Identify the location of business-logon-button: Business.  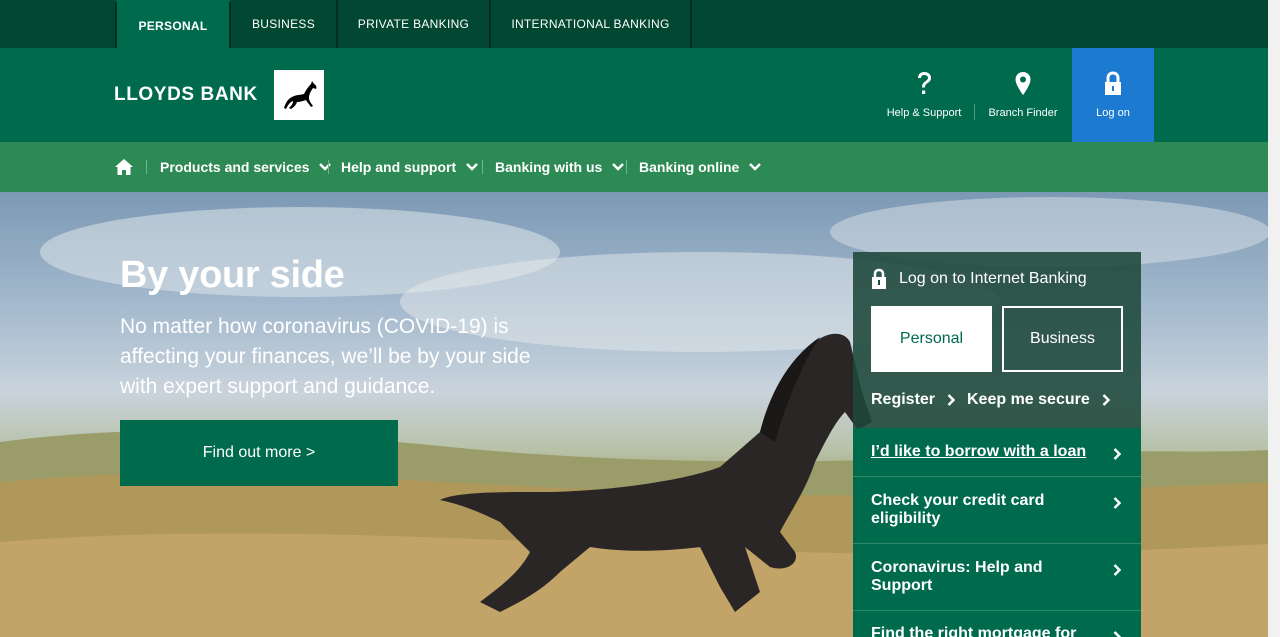
(1062, 339).